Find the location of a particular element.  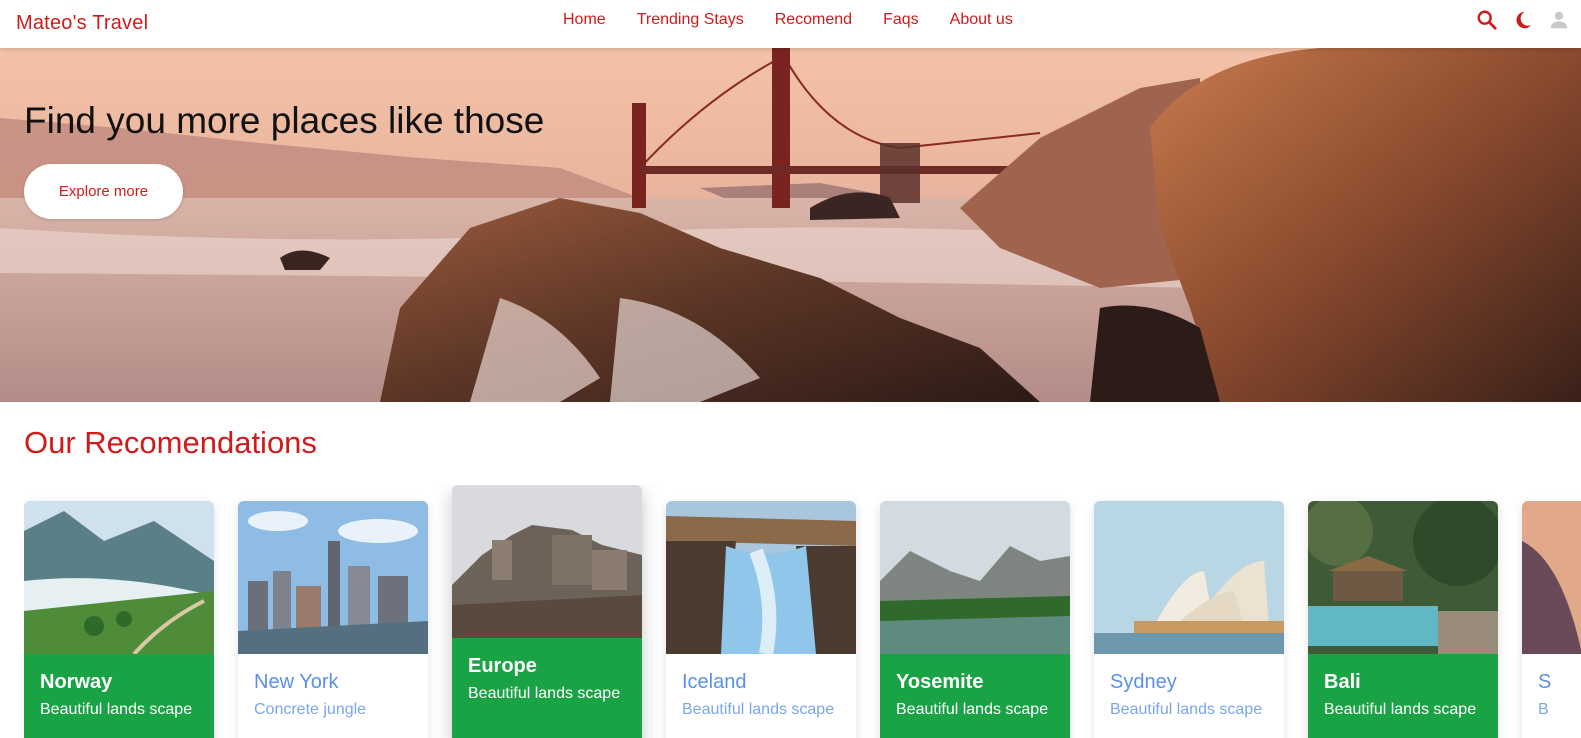

card-title: Sydney is located at coordinates (1143, 682).